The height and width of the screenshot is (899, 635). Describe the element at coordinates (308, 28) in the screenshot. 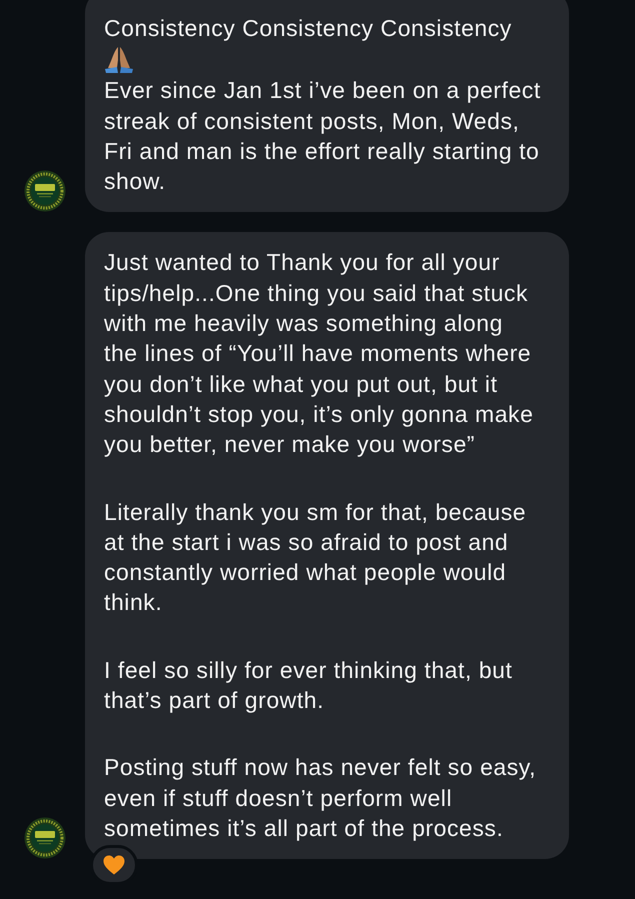

I see `message-text: Consistency Consistency Consistency` at that location.